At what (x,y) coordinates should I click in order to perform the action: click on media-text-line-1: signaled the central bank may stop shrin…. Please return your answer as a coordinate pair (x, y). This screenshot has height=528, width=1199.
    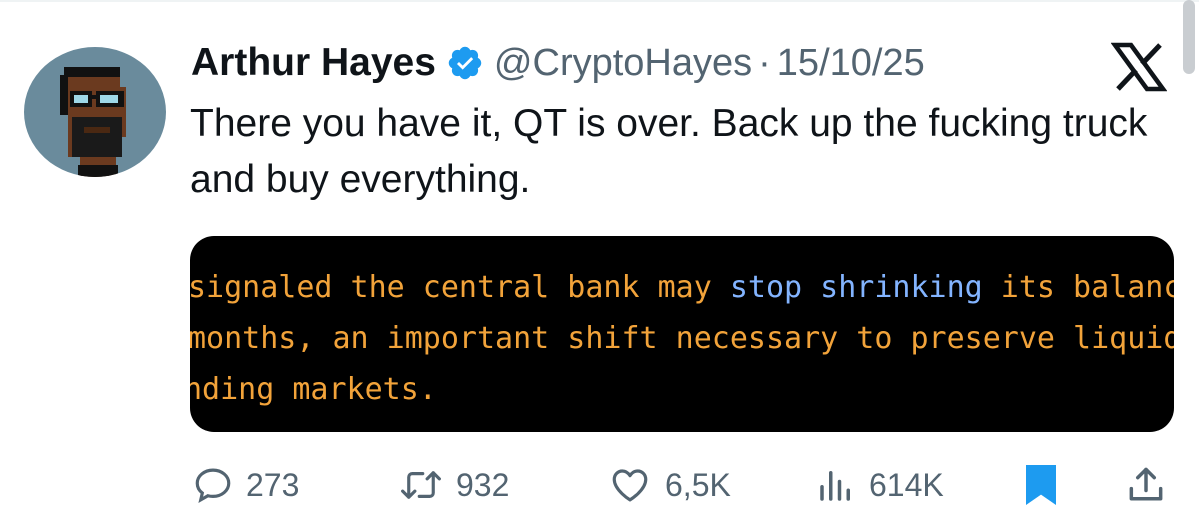
    Looking at the image, I should click on (682, 287).